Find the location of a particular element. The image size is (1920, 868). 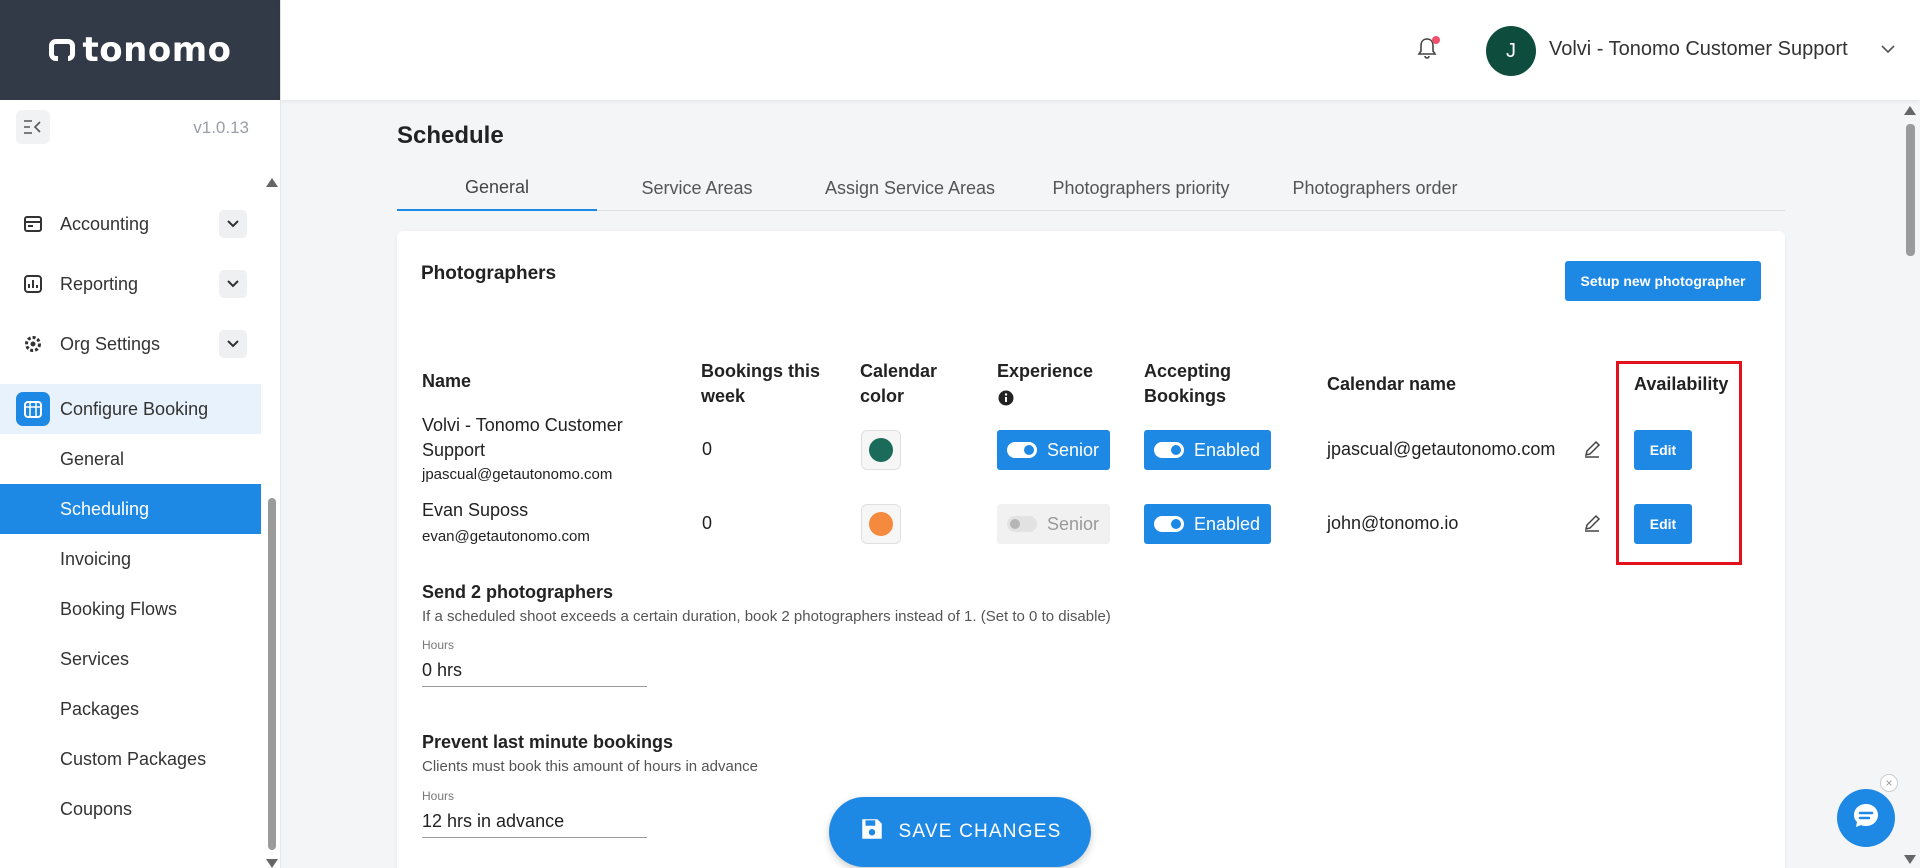

send-two-field-label: Hours is located at coordinates (438, 645).